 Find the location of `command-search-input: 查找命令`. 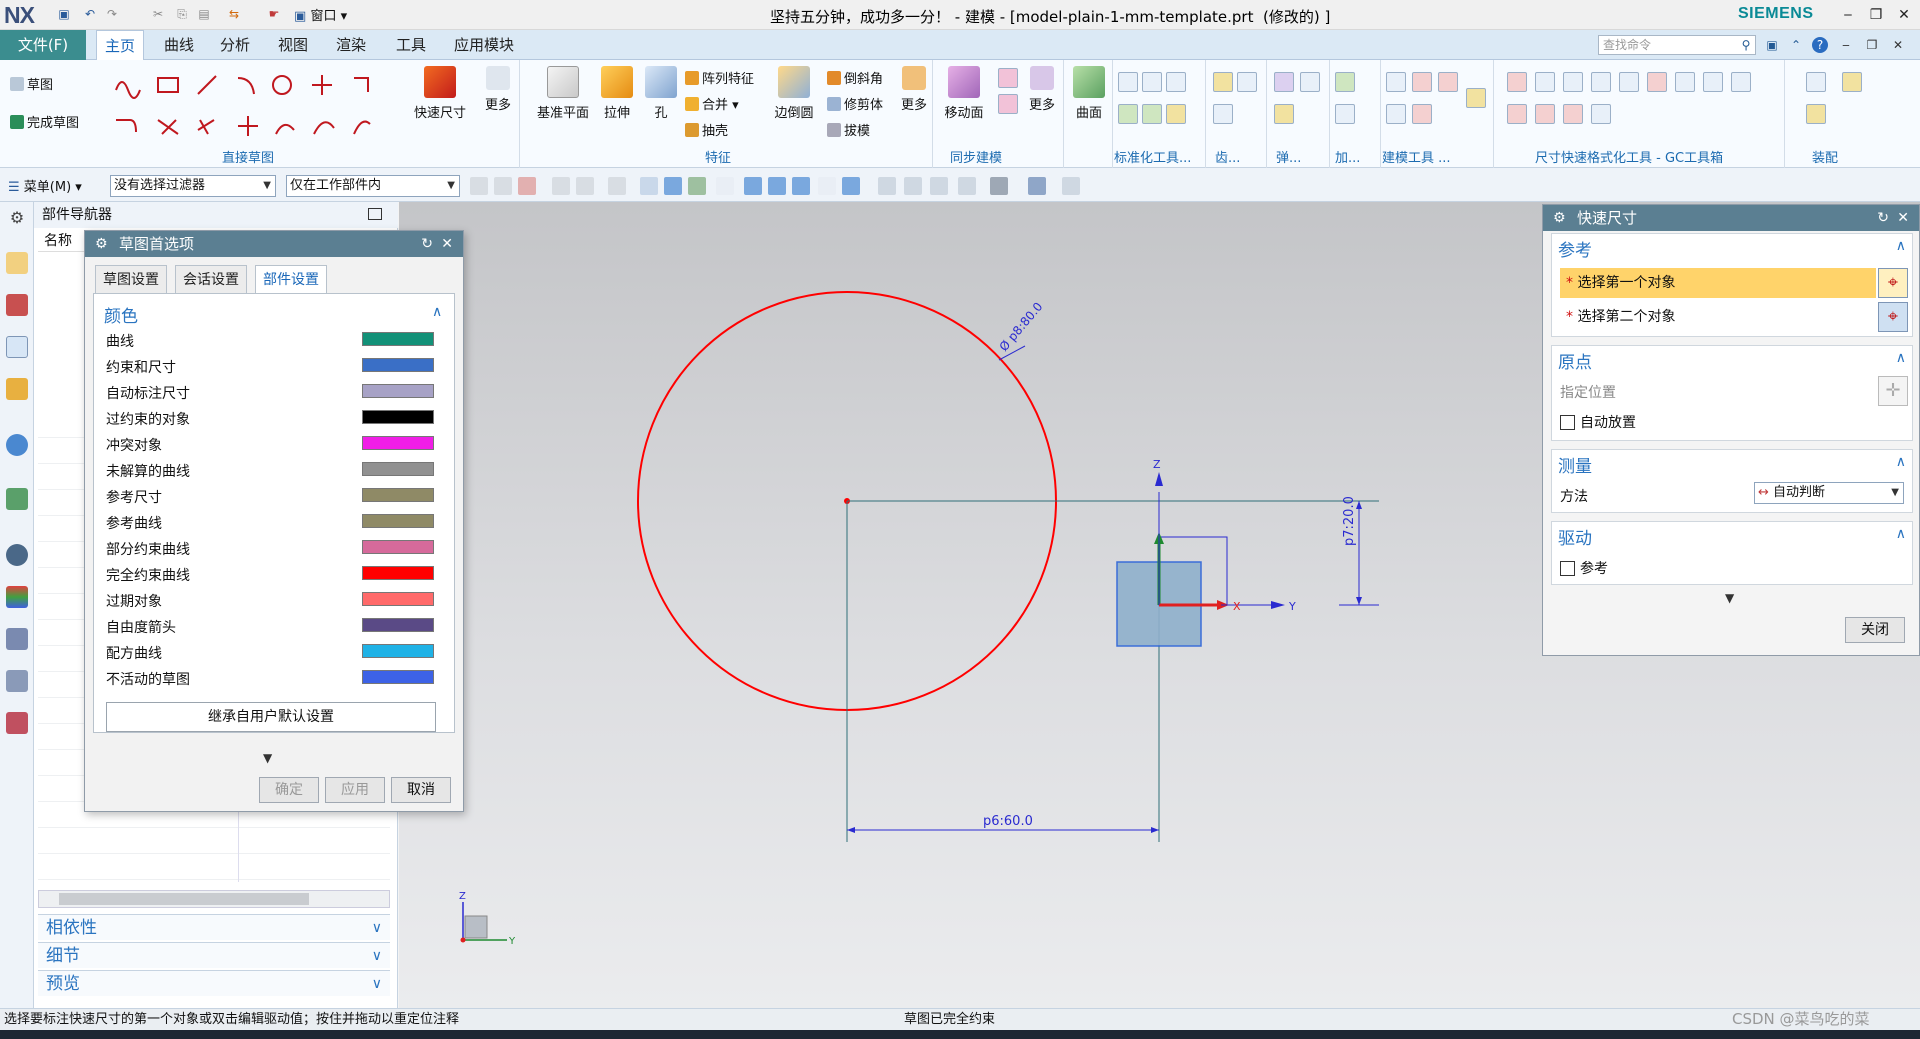

command-search-input: 查找命令 is located at coordinates (1677, 45).